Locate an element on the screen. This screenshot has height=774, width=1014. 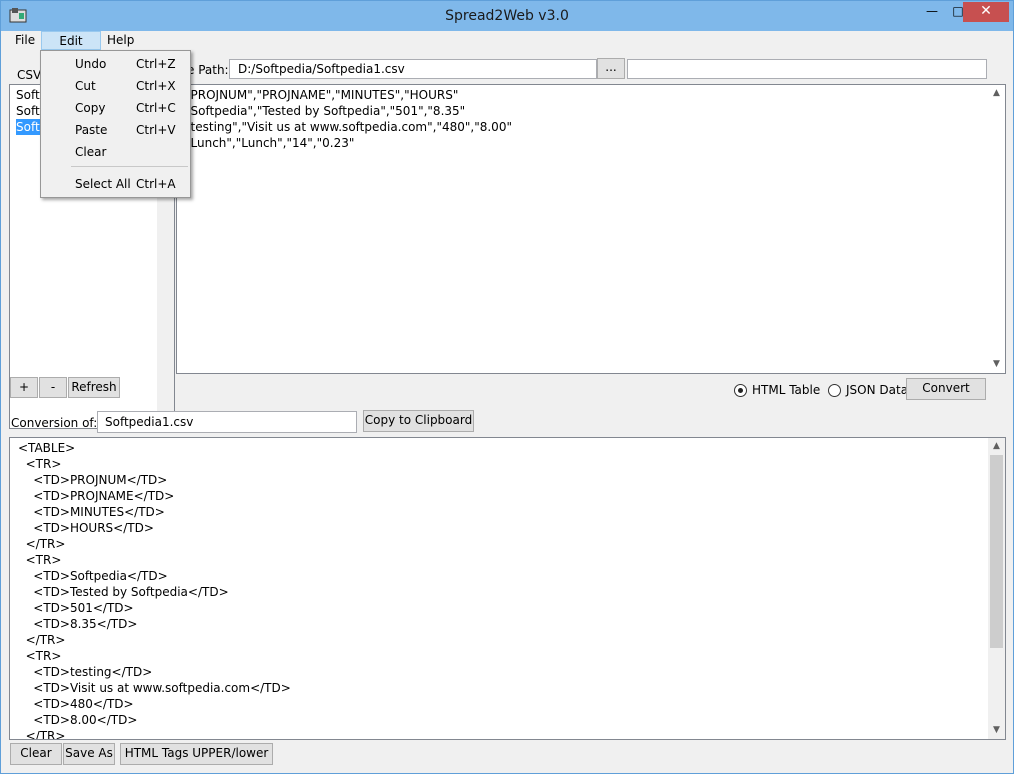
output-line: <TD>8.35</TD> is located at coordinates (78, 624).